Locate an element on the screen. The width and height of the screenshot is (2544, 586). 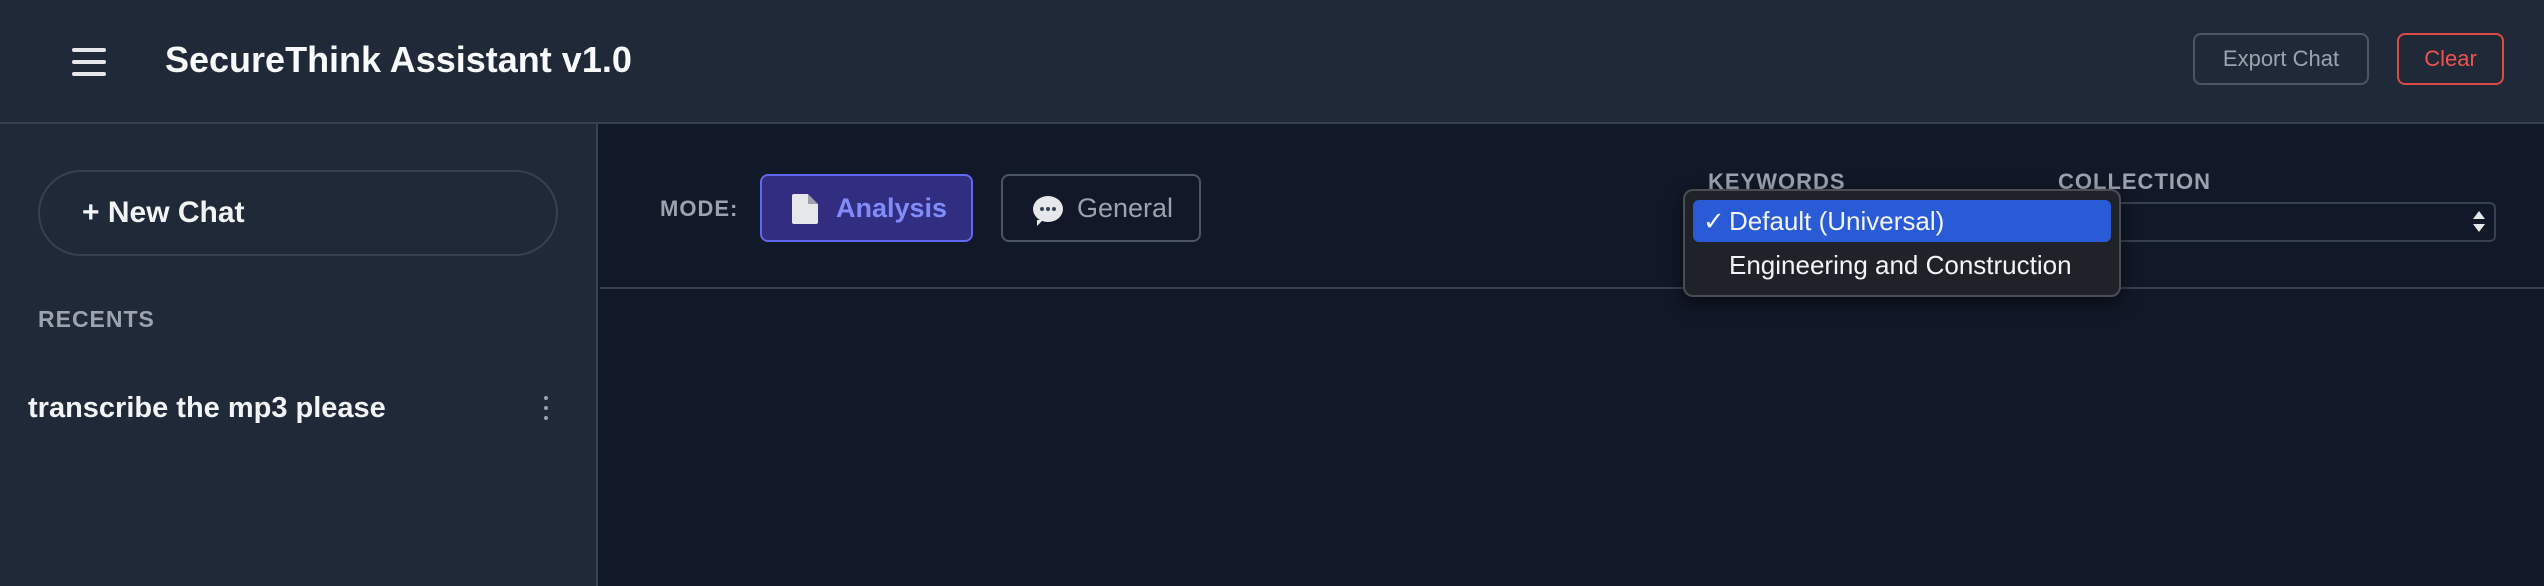
keywords-option-label: Engineering and Construction is located at coordinates (1900, 265).